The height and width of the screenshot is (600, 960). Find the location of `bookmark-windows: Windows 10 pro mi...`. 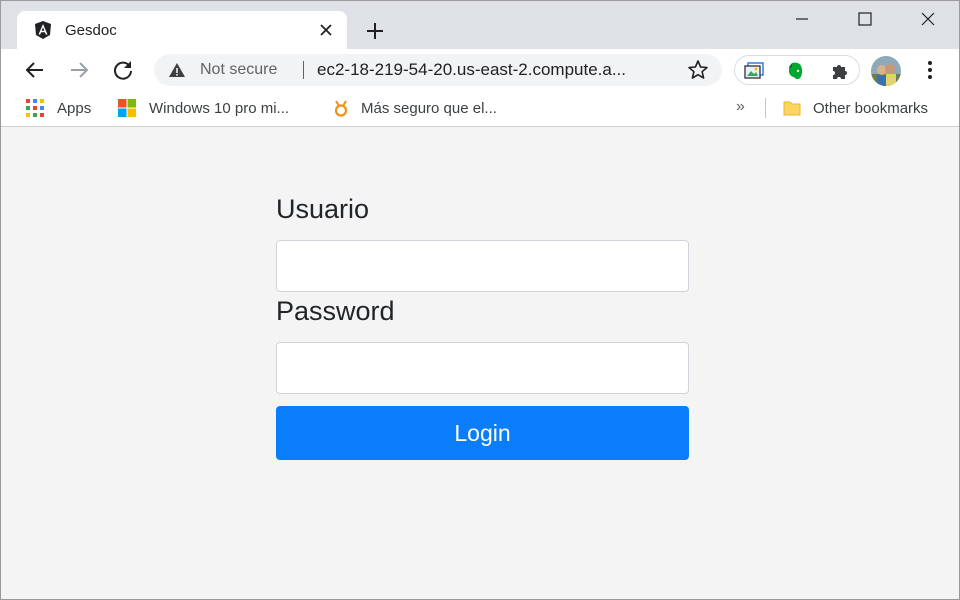

bookmark-windows: Windows 10 pro mi... is located at coordinates (203, 108).